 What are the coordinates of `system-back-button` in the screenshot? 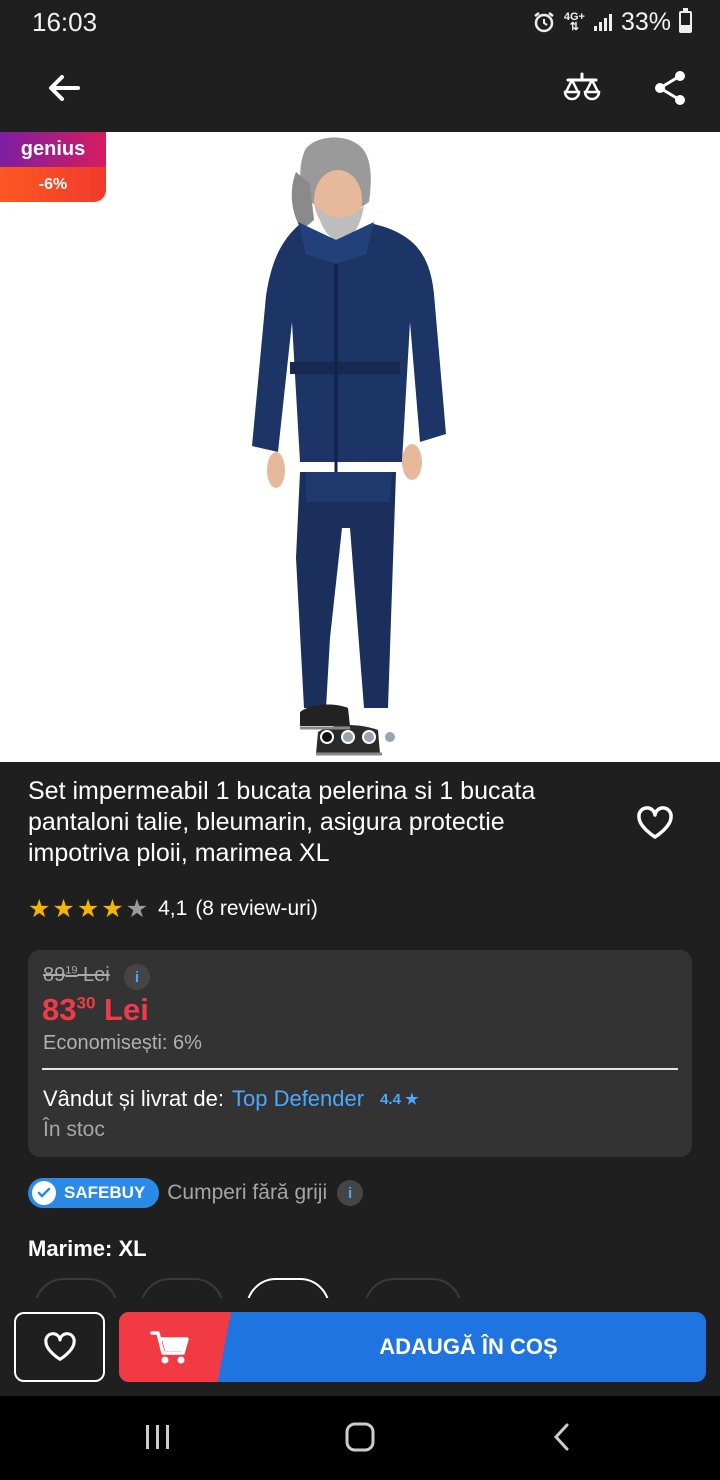 It's located at (562, 1437).